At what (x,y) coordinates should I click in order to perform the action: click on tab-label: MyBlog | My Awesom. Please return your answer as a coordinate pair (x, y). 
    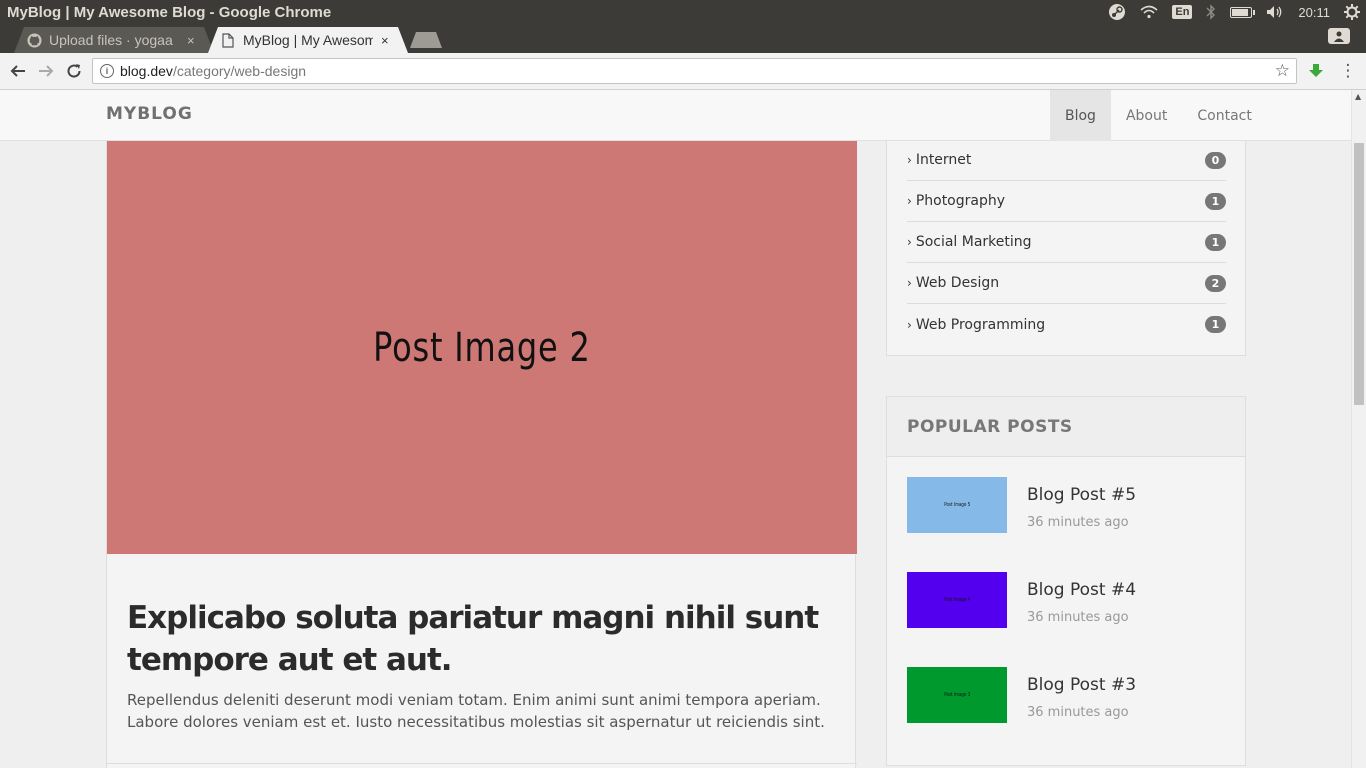
    Looking at the image, I should click on (308, 40).